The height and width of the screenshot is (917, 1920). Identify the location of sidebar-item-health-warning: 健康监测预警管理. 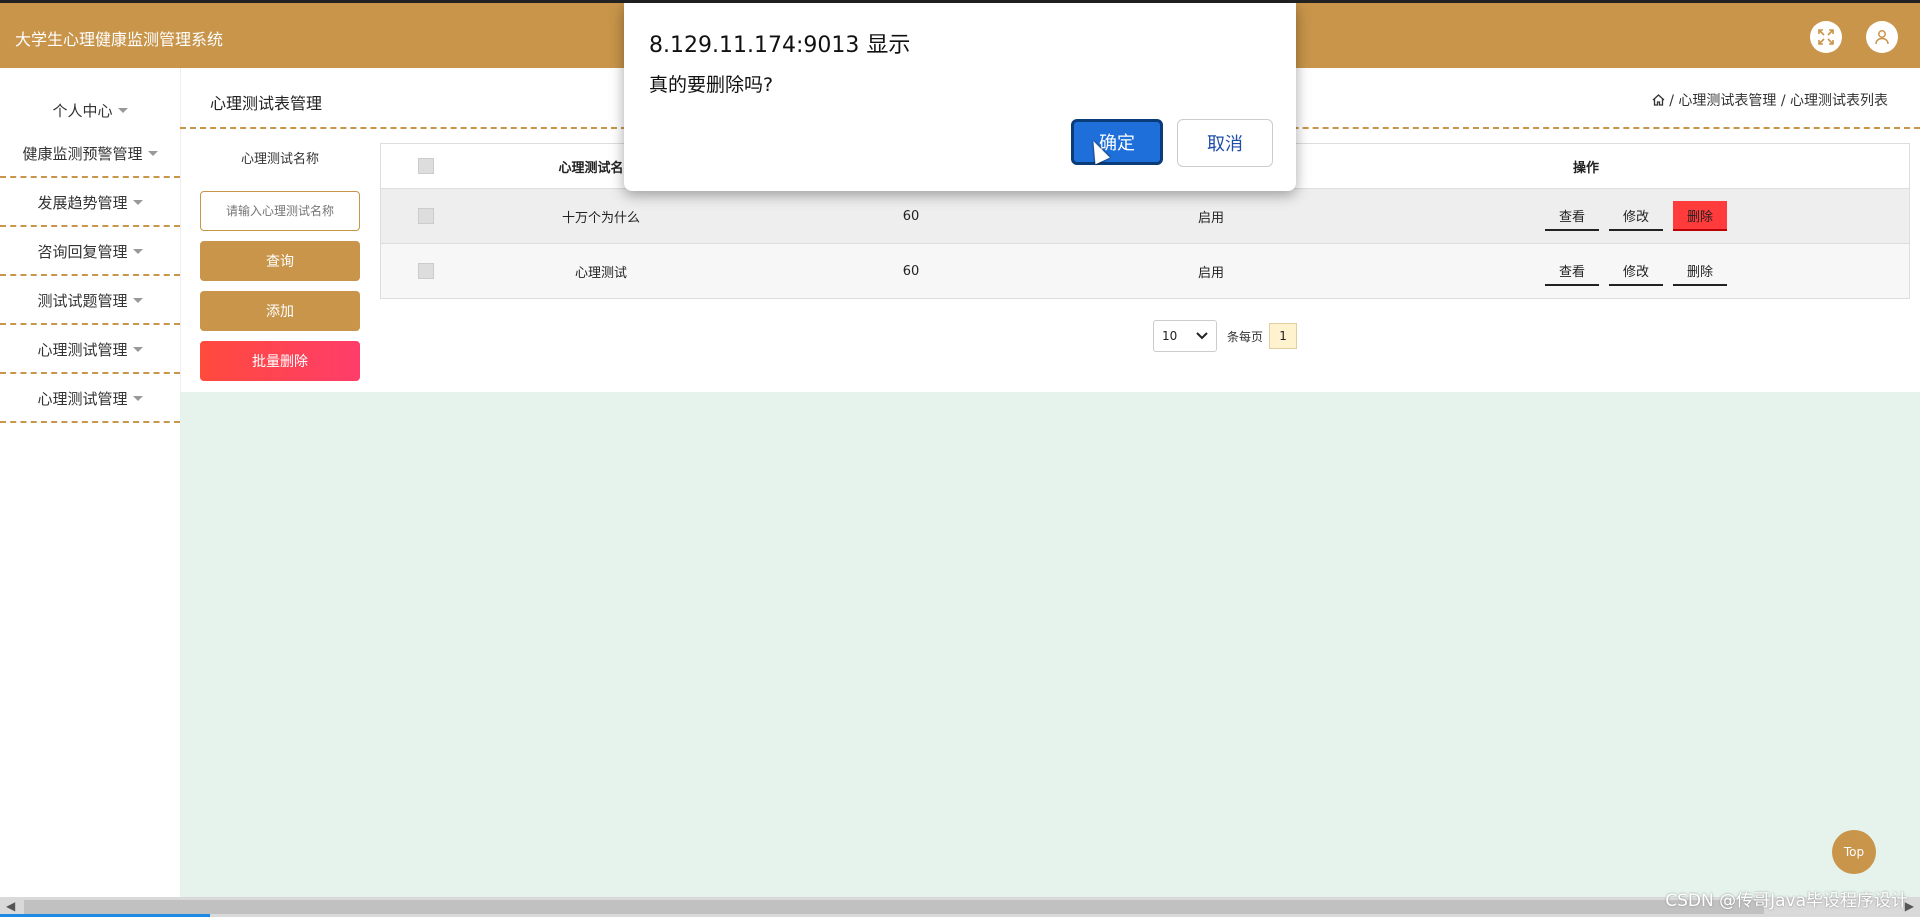
(90, 154).